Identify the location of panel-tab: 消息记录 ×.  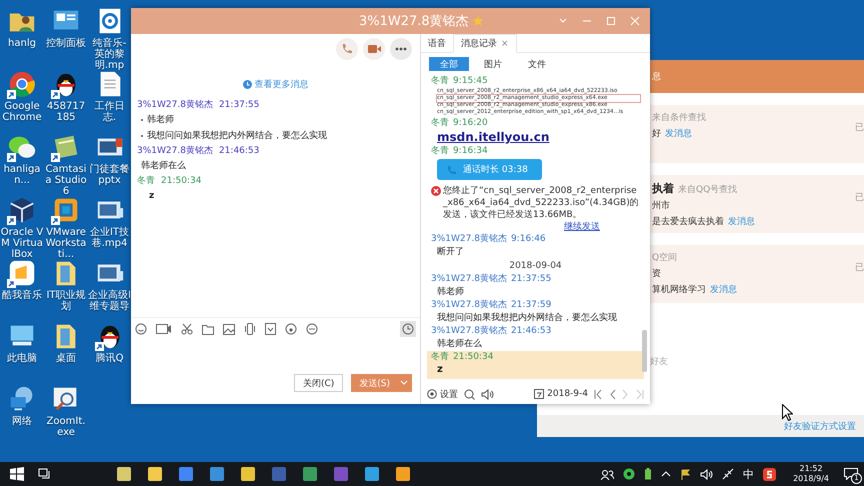
(485, 43).